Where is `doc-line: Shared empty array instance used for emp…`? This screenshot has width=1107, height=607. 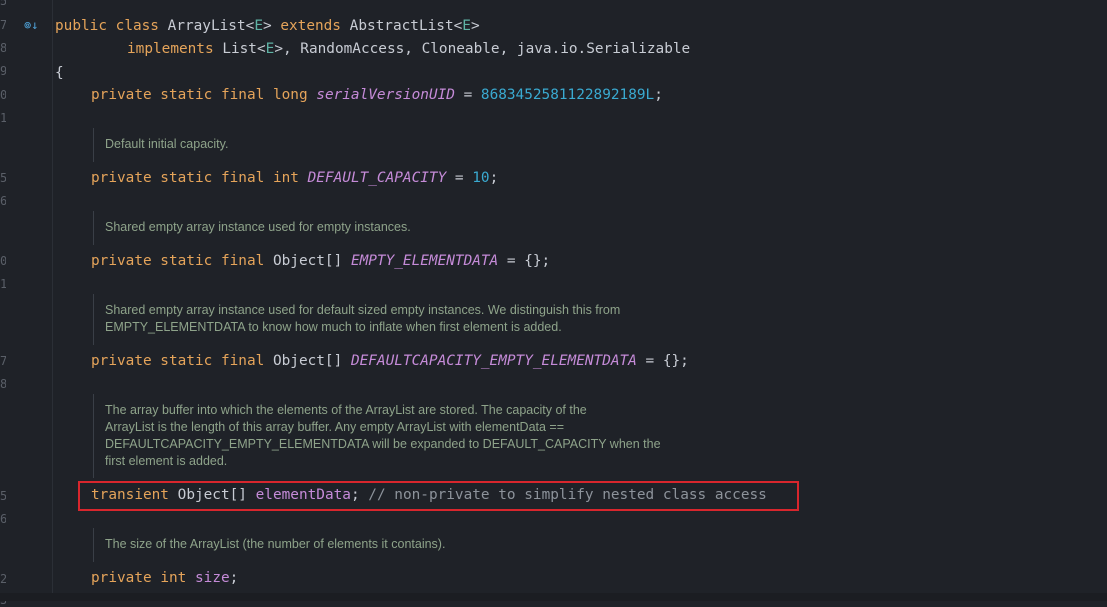 doc-line: Shared empty array instance used for emp… is located at coordinates (258, 227).